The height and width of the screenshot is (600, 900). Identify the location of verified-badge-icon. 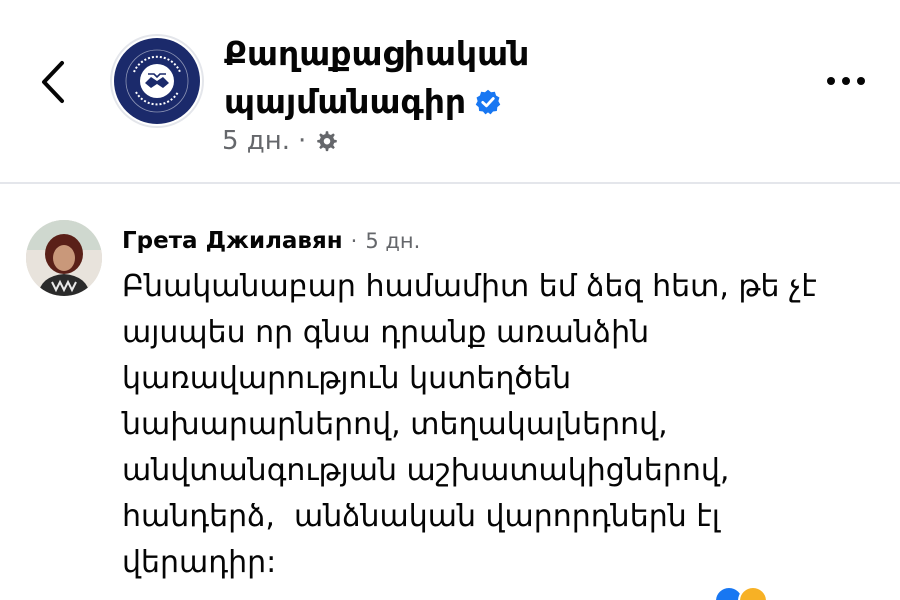
(488, 102).